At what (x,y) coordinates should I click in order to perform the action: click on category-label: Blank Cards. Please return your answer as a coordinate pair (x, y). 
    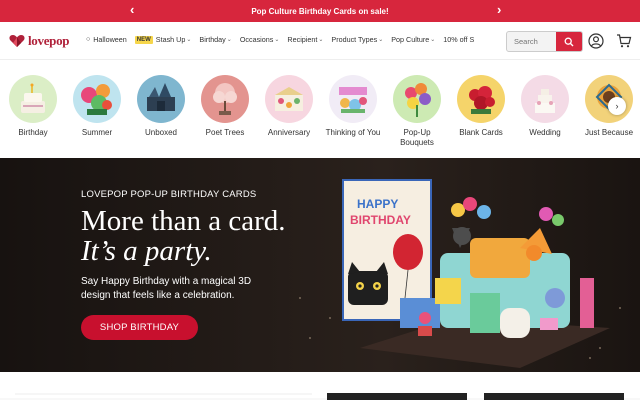
    Looking at the image, I should click on (481, 132).